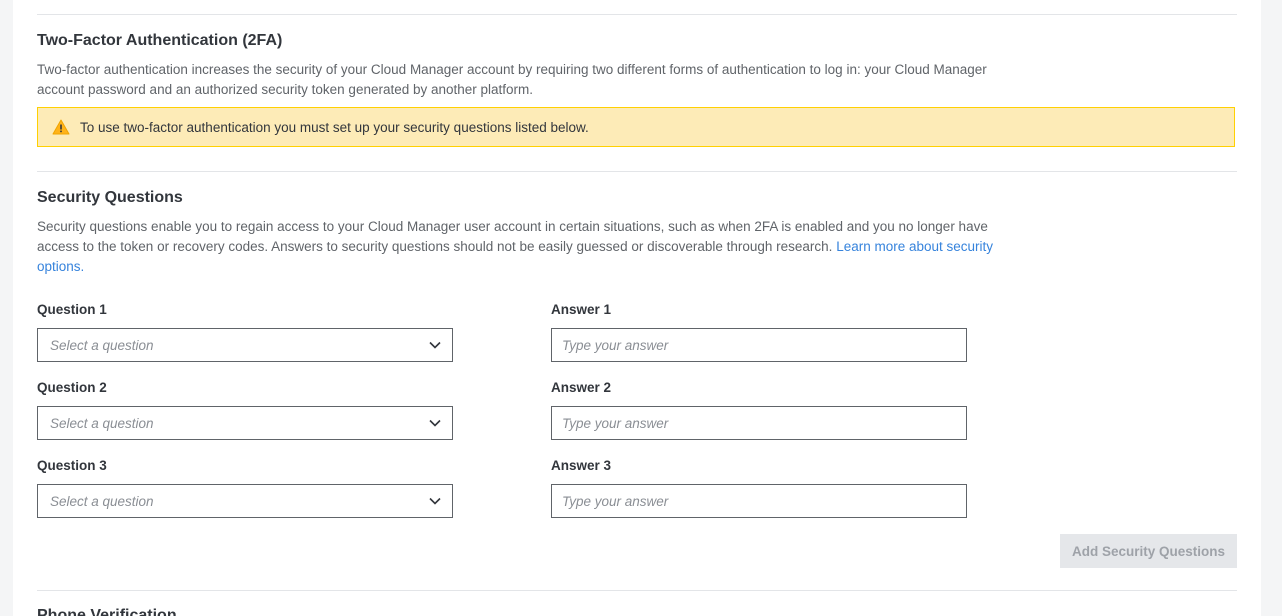  I want to click on answer-2-input, so click(757, 423).